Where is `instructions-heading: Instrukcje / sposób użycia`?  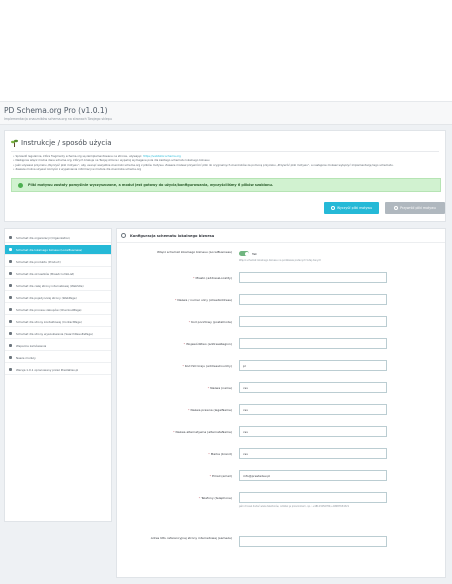
instructions-heading: Instrukcje / sposób użycia is located at coordinates (61, 143).